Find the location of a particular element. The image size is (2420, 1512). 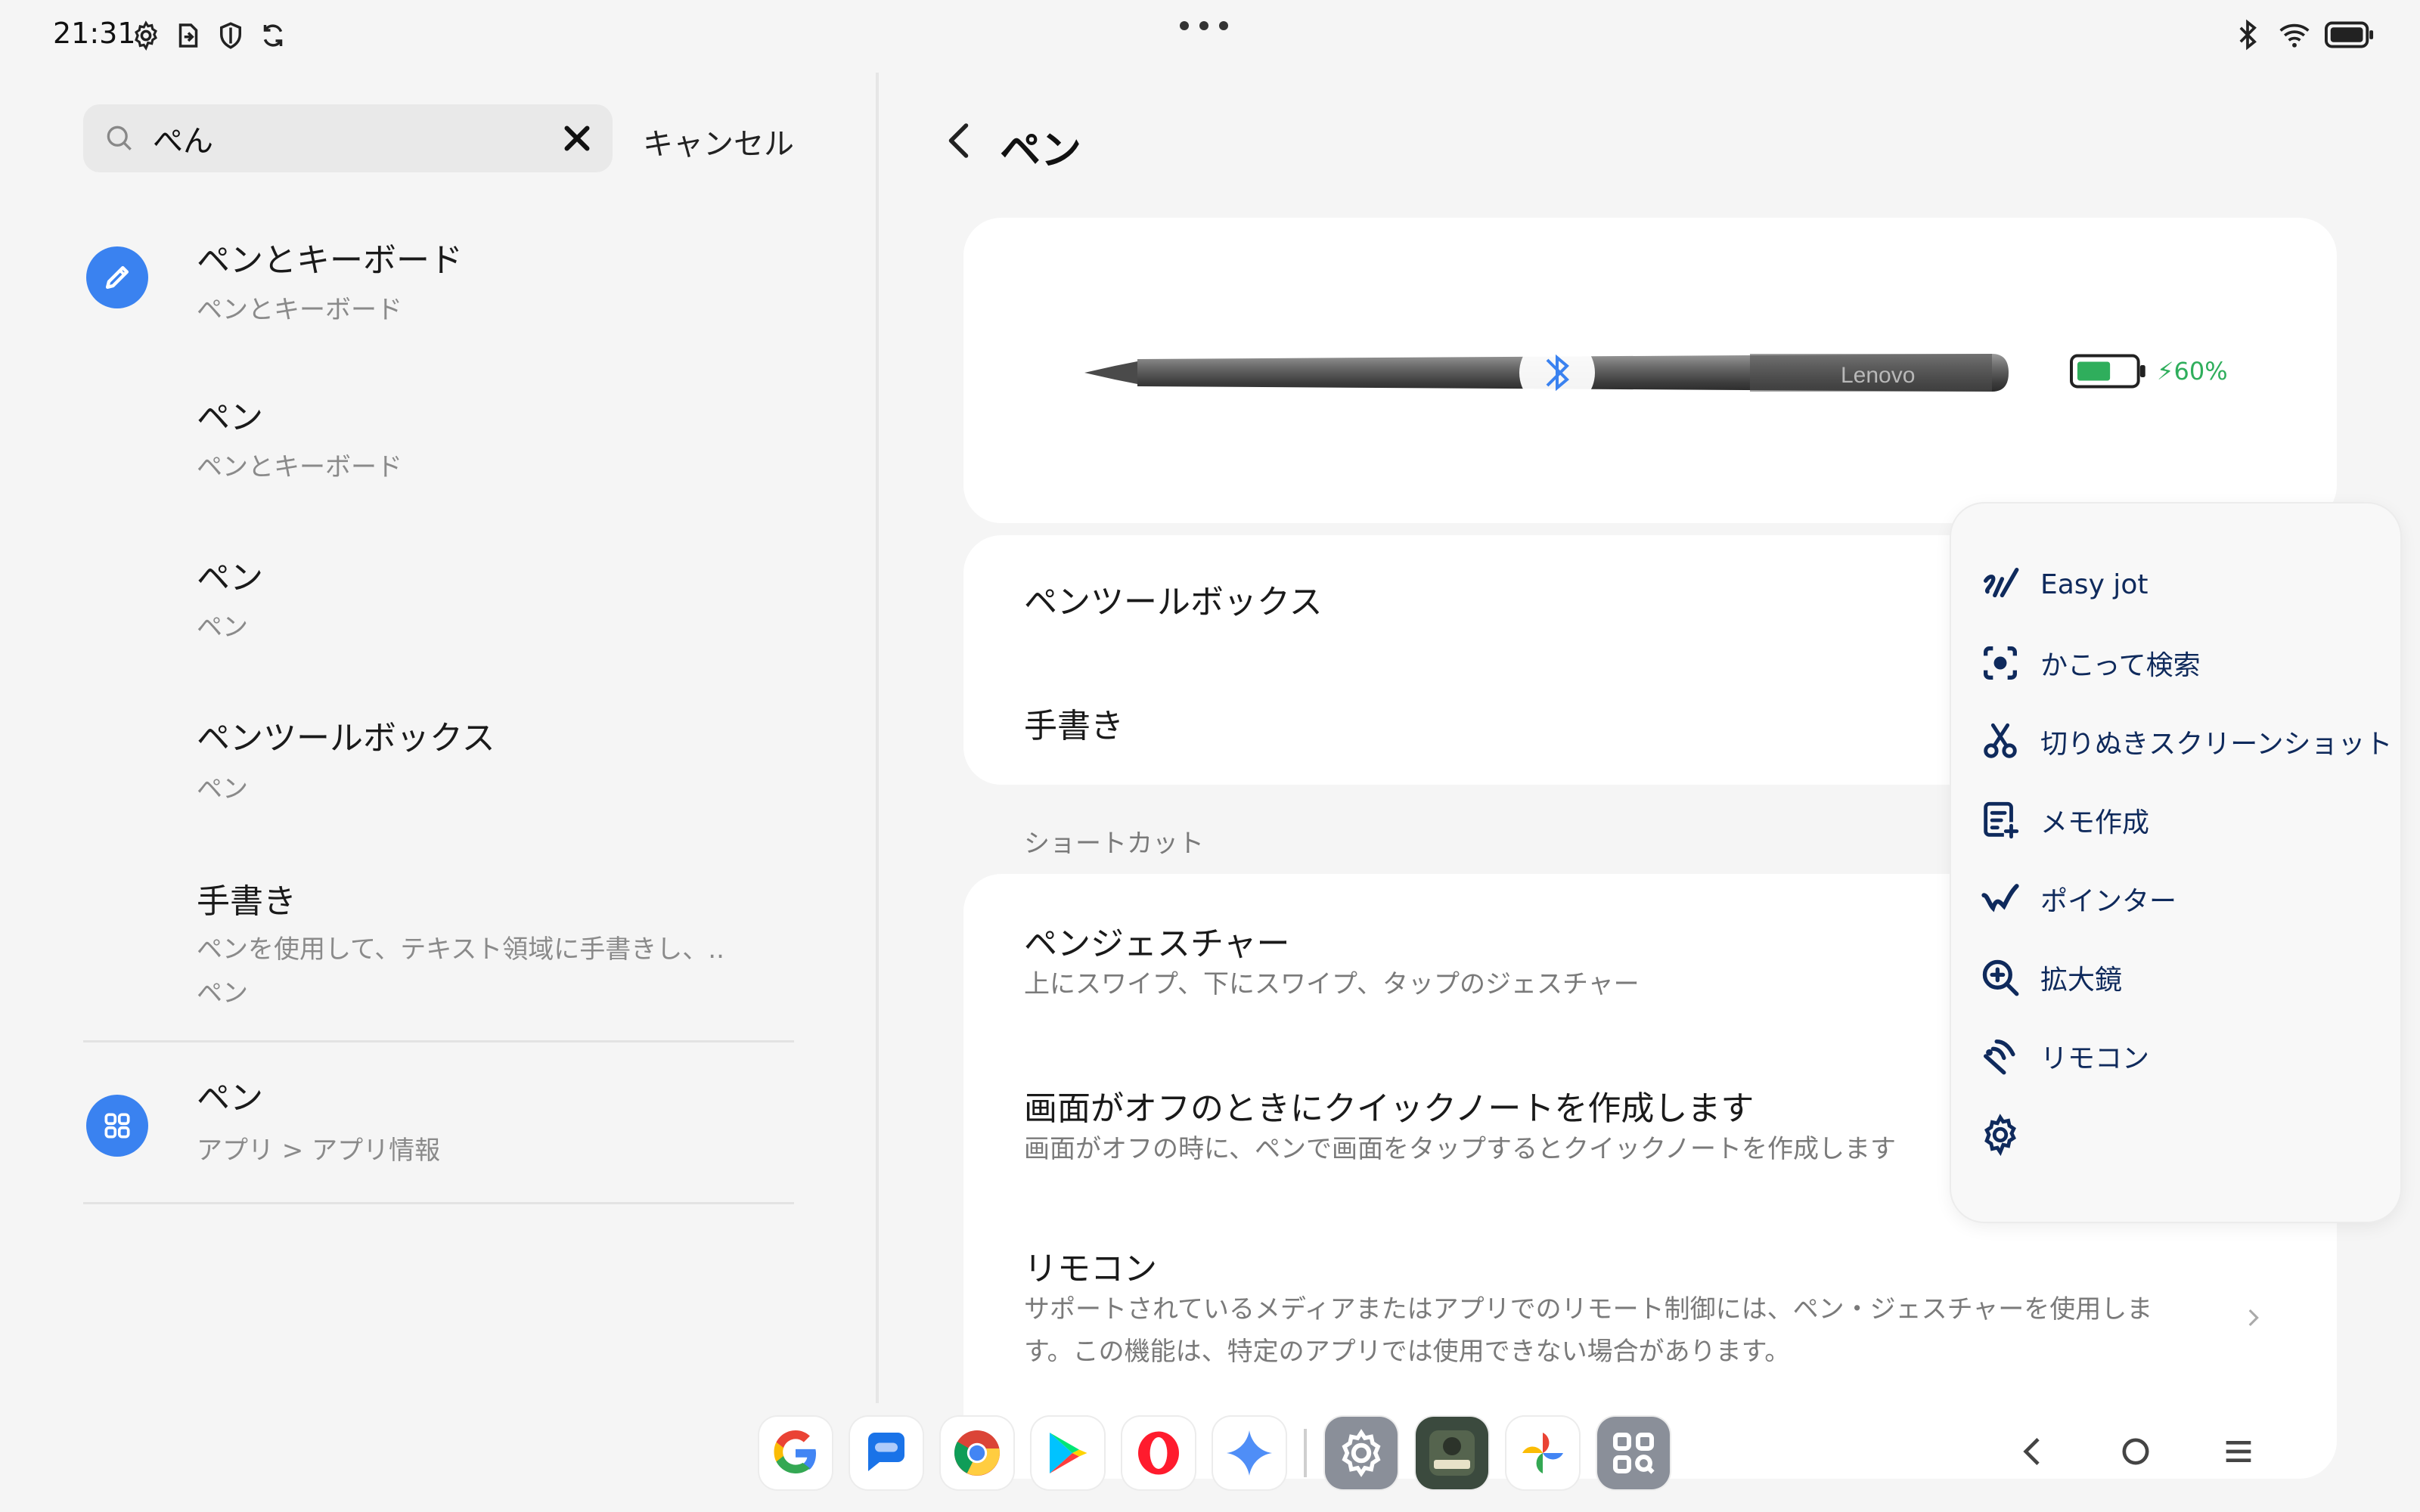

search-result: ペンとキーボード ペンとキーボード is located at coordinates (438, 299).